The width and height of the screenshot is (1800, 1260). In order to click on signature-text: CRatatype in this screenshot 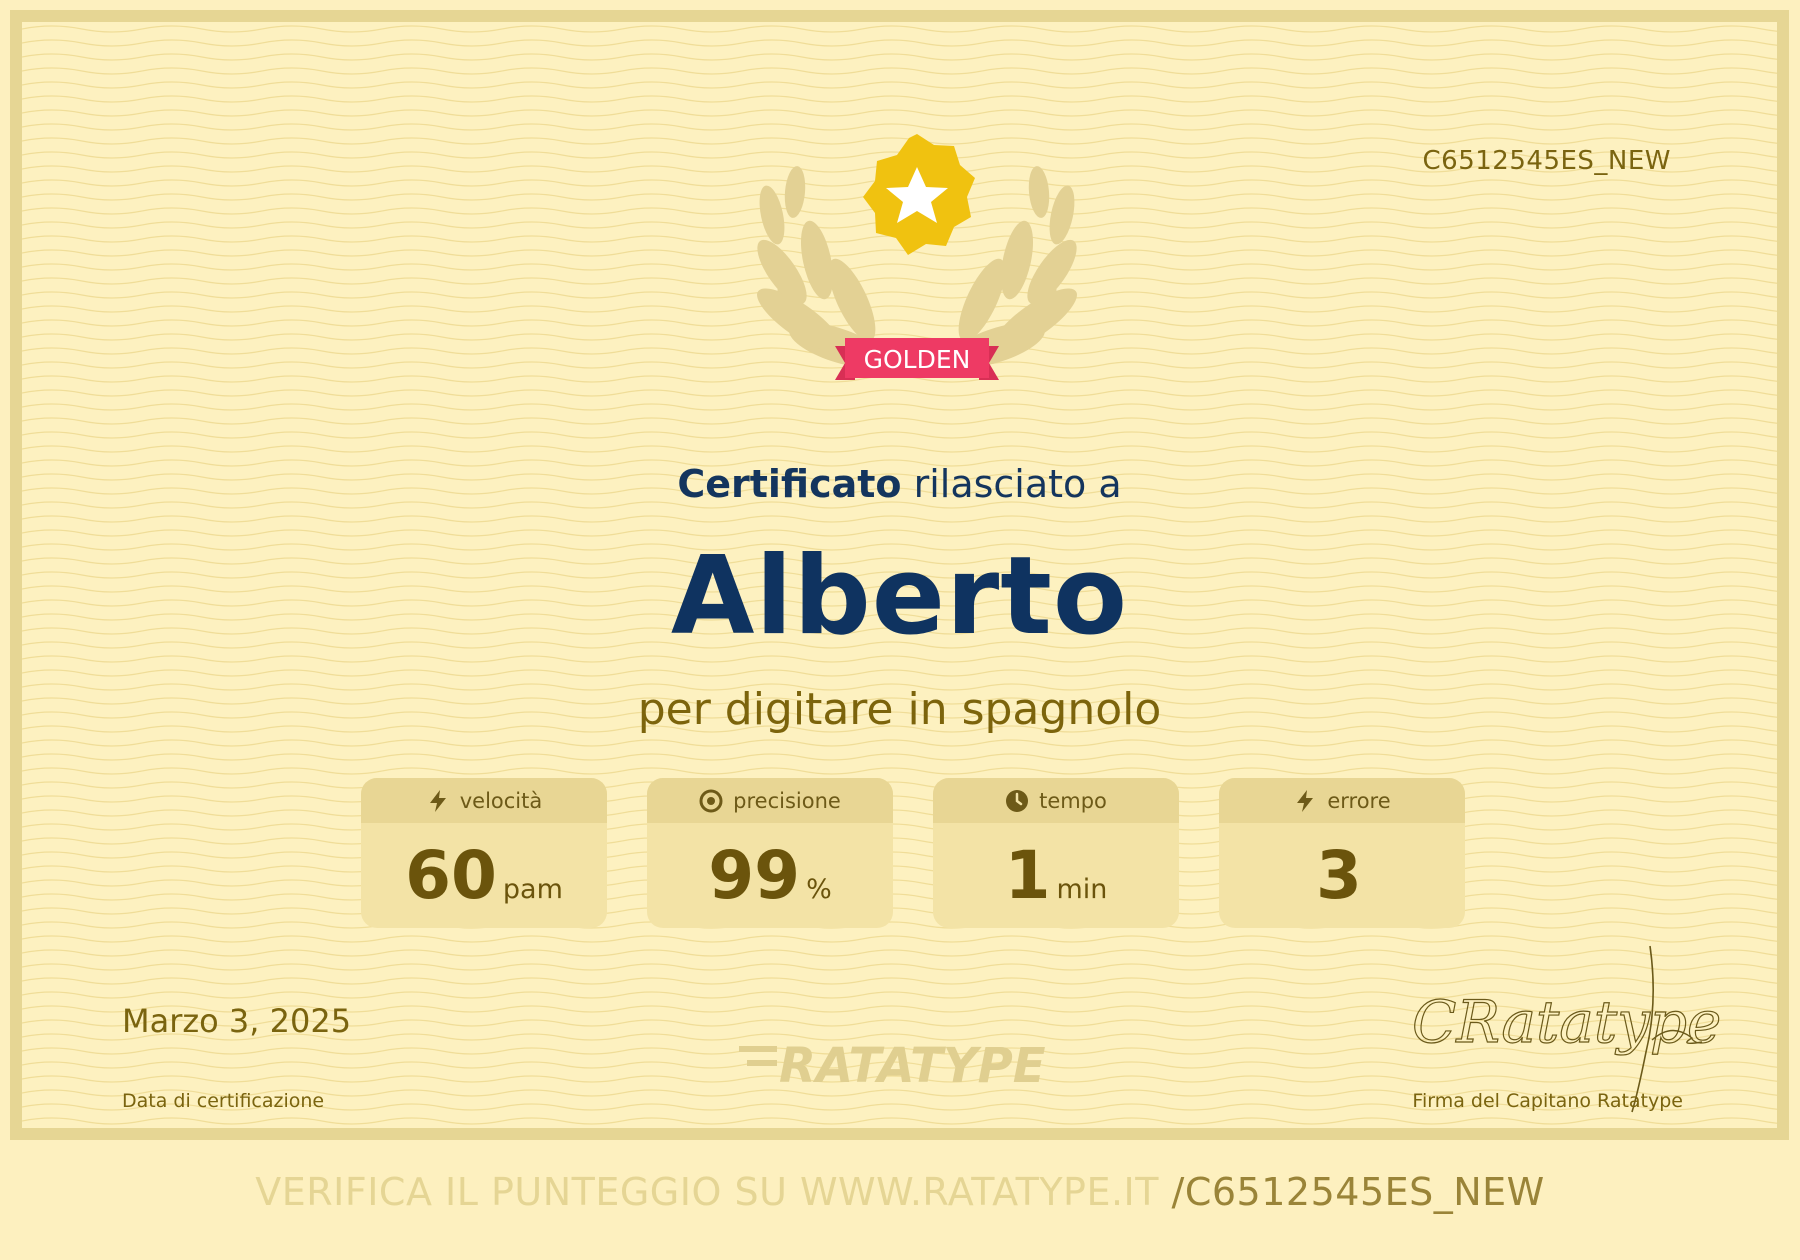, I will do `click(1566, 1022)`.